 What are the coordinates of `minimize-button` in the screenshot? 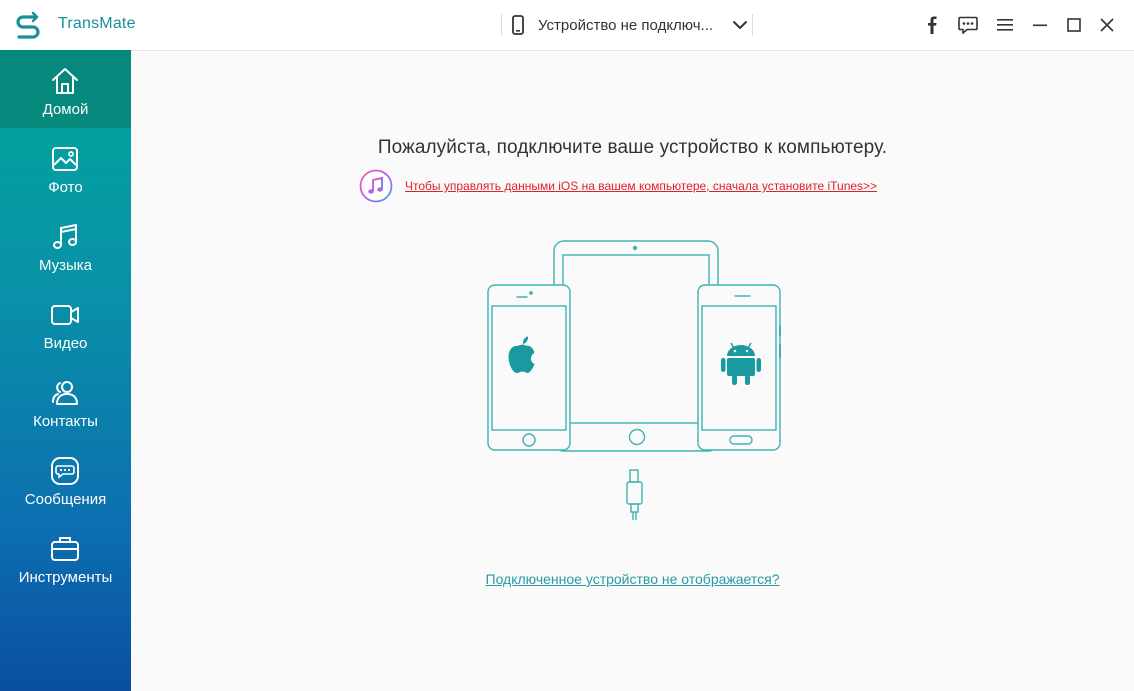 It's located at (1040, 25).